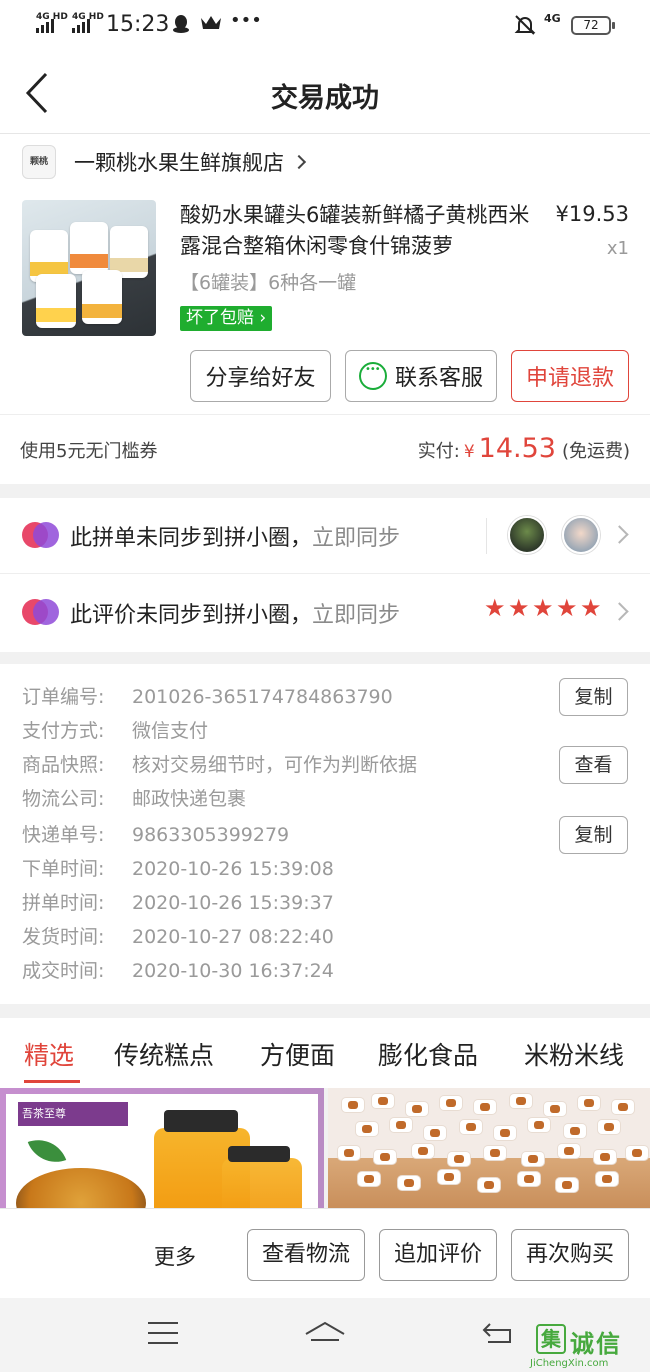  What do you see at coordinates (235, 536) in the screenshot?
I see `order-sync-text: 此拼单未同步到拼小圈，立即同步` at bounding box center [235, 536].